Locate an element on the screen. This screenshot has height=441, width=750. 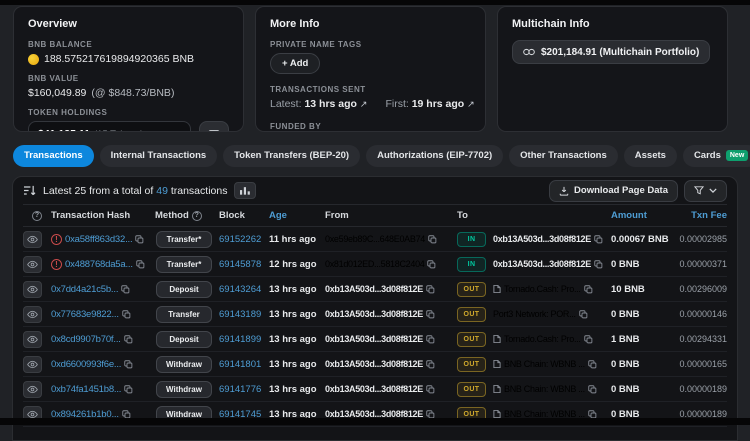
block-link: 69141776 is located at coordinates (240, 389).